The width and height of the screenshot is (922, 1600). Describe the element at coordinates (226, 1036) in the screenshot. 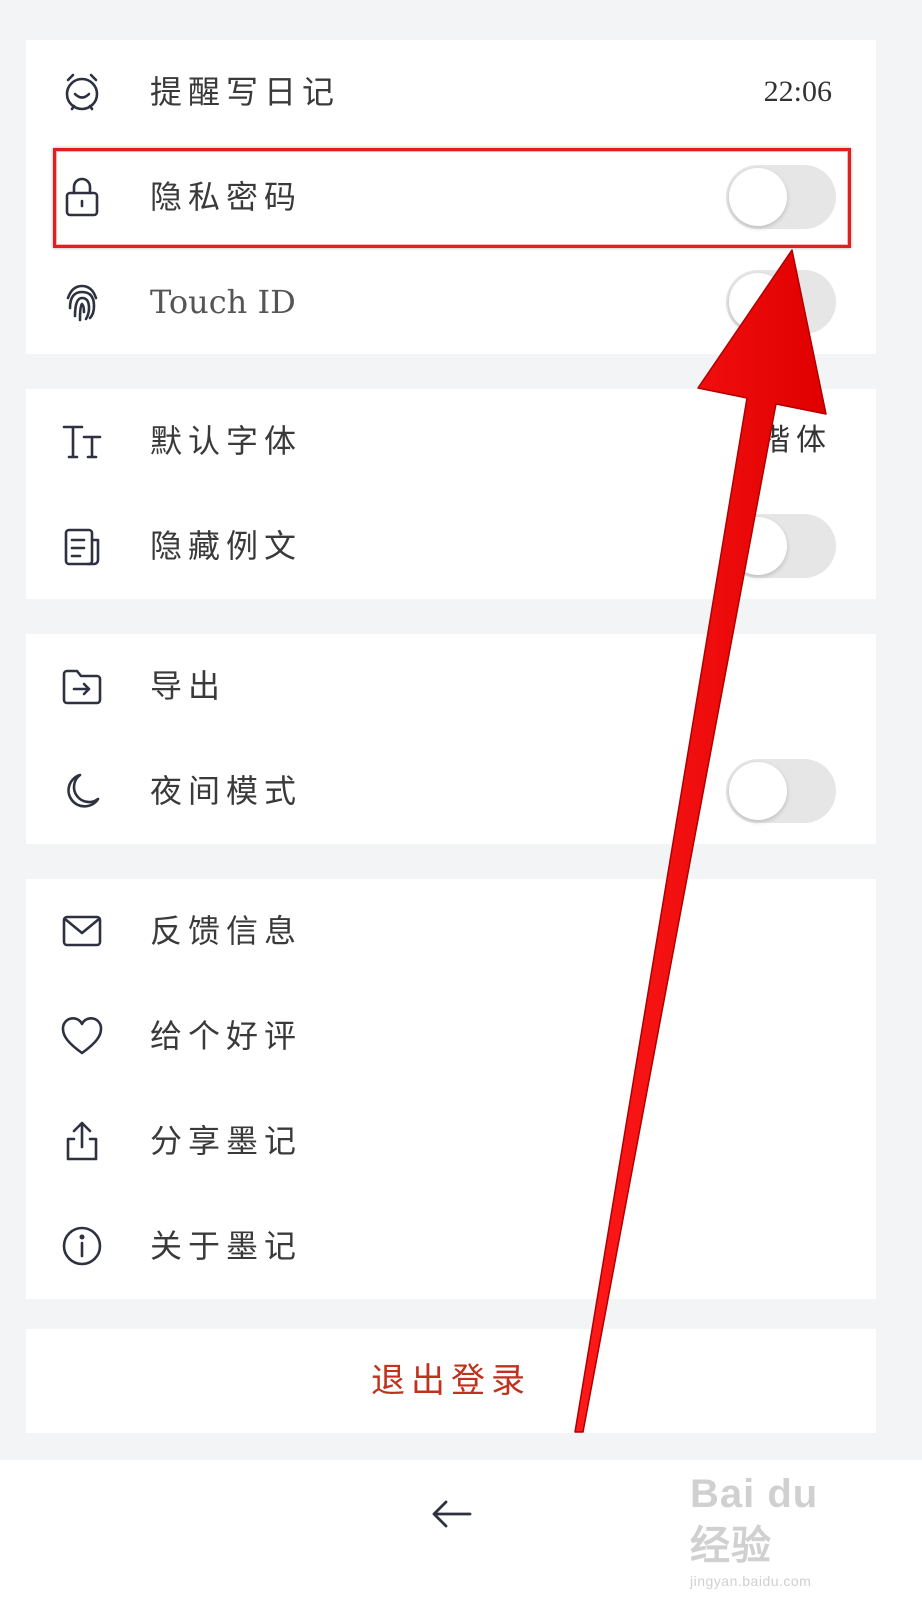

I see `rate-label: 给个好评` at that location.